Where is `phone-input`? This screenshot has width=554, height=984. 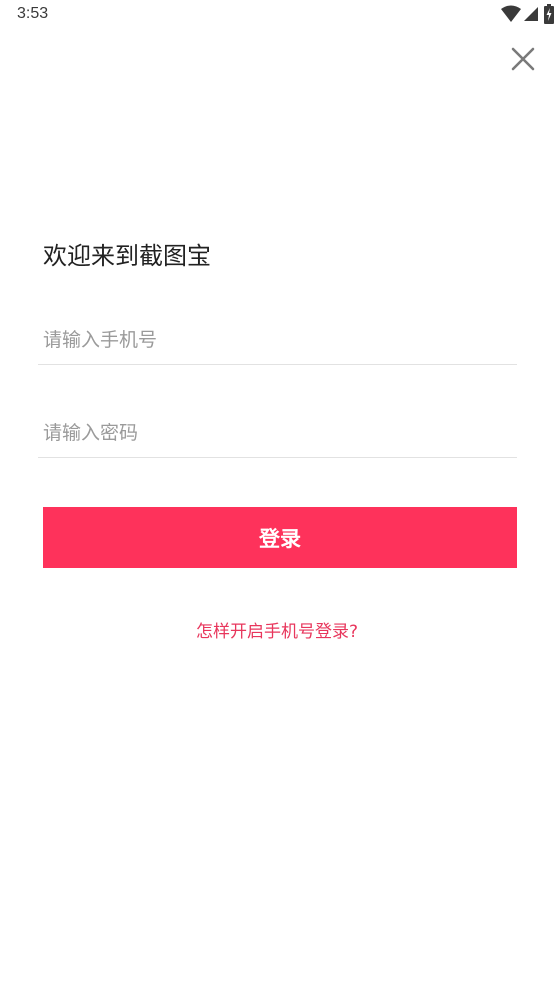 phone-input is located at coordinates (273, 340).